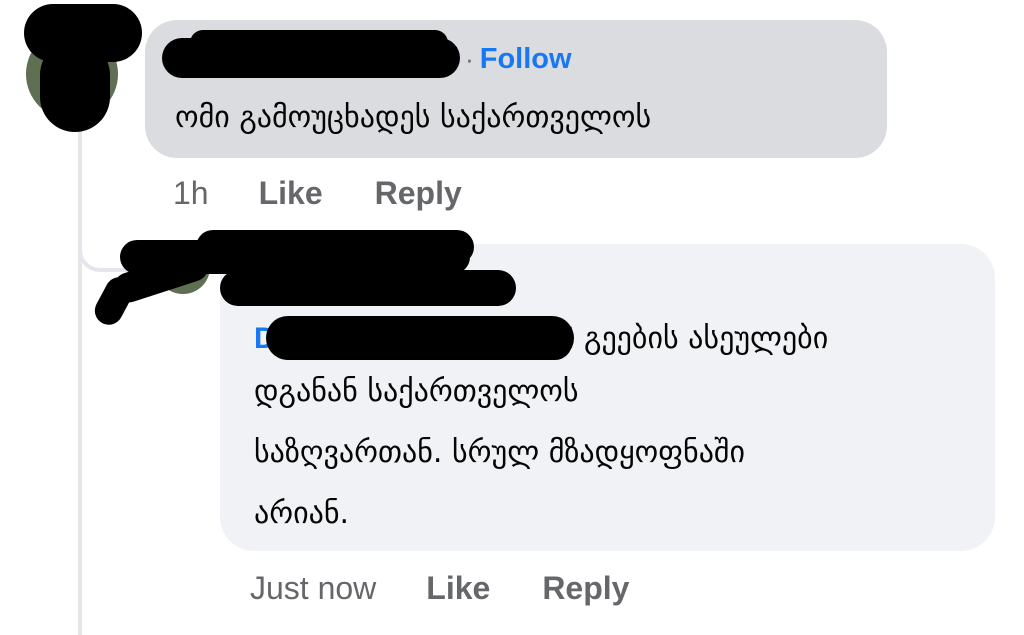 This screenshot has height=635, width=1024. I want to click on comment-text: ომი გამოუცხადეს საქართველოს, so click(413, 117).